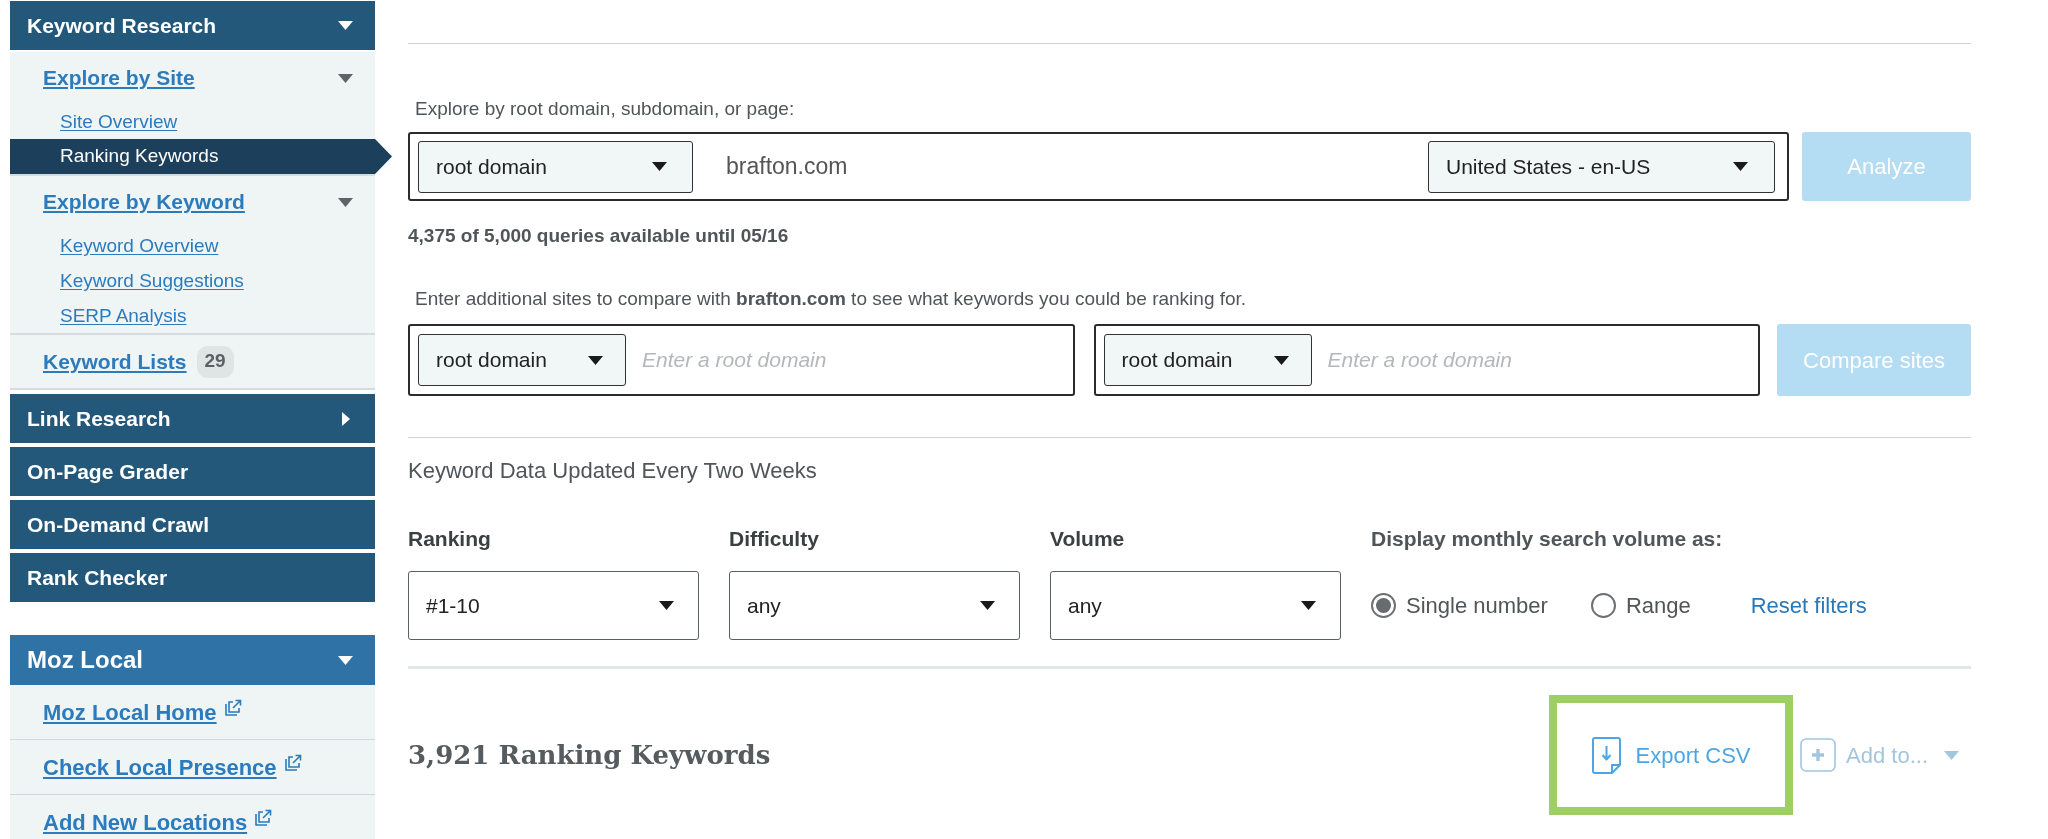 Image resolution: width=2048 pixels, height=839 pixels. What do you see at coordinates (1547, 539) in the screenshot?
I see `filter-label: Display monthly search volume as:` at bounding box center [1547, 539].